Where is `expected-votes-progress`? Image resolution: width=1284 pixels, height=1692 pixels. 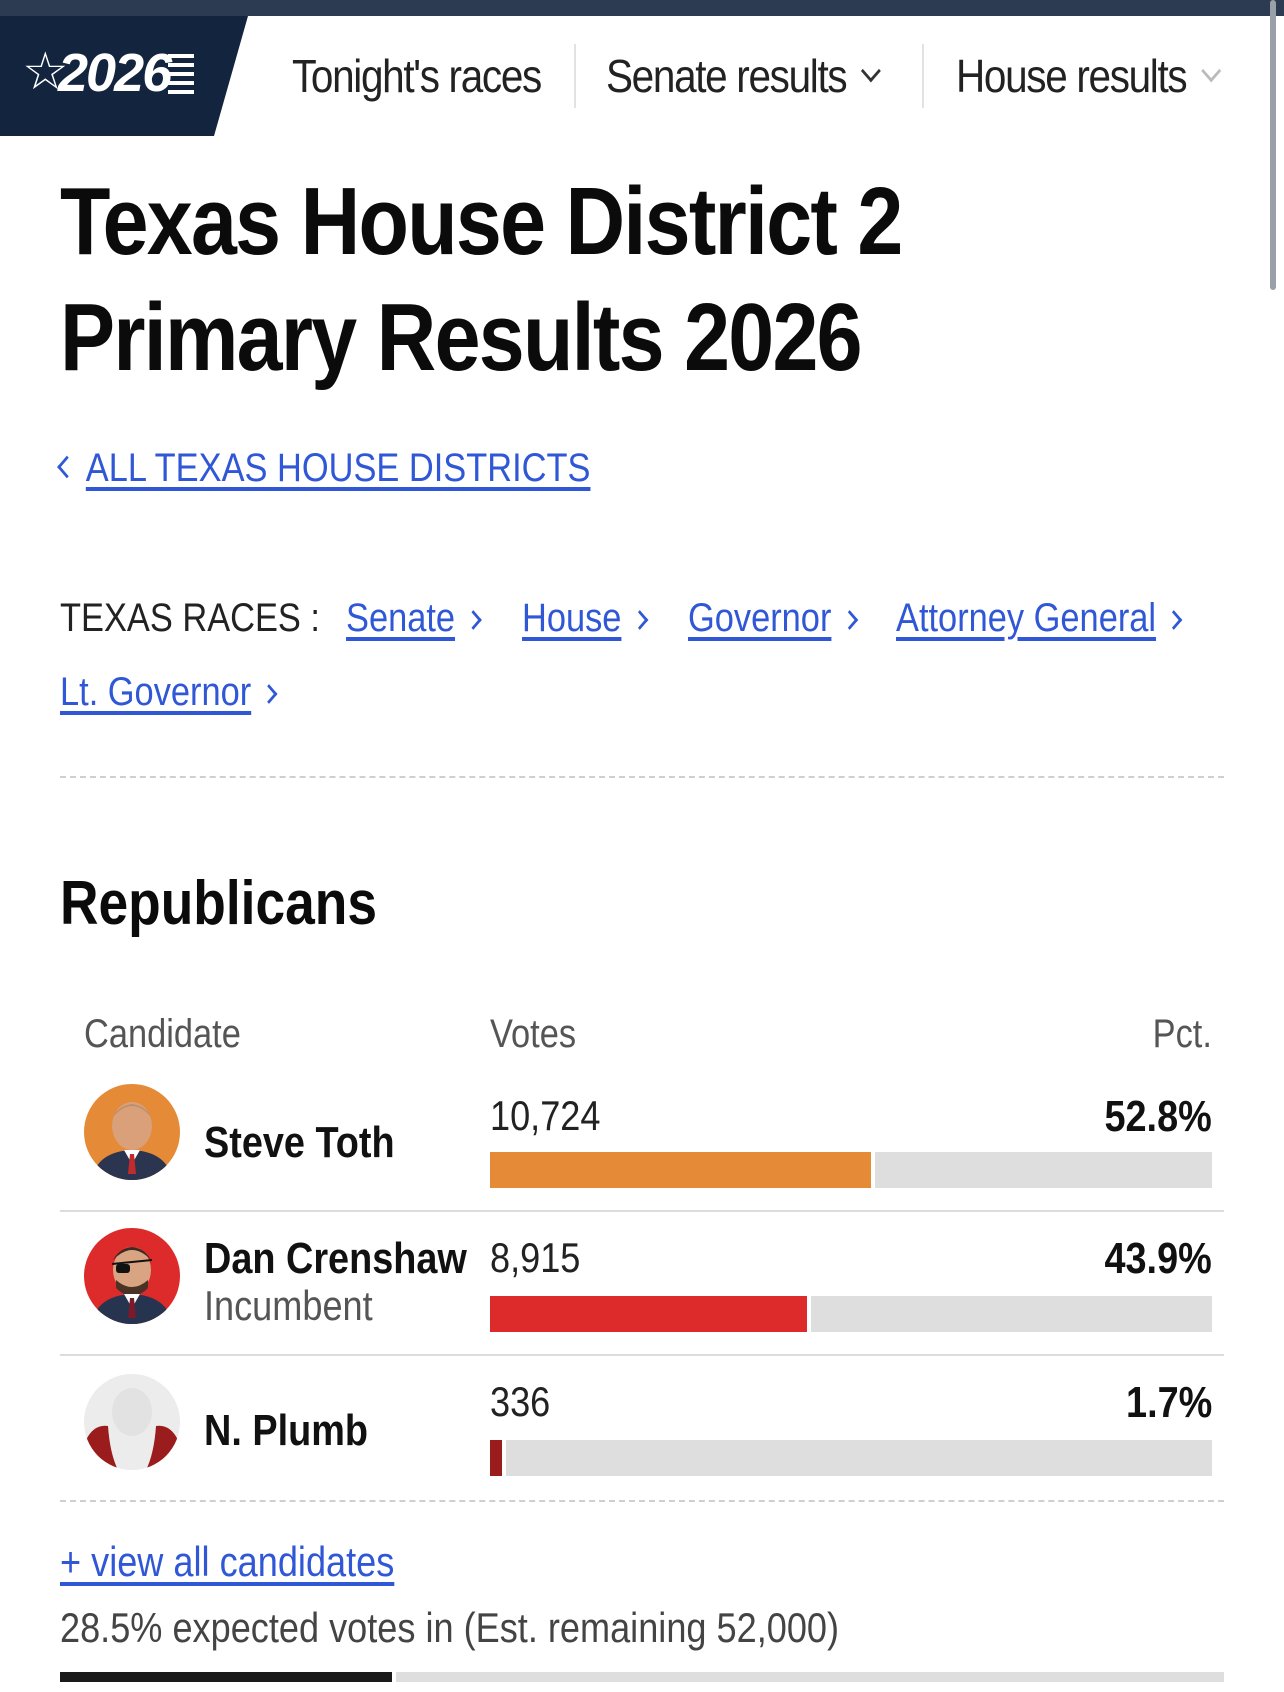
expected-votes-progress is located at coordinates (642, 1677).